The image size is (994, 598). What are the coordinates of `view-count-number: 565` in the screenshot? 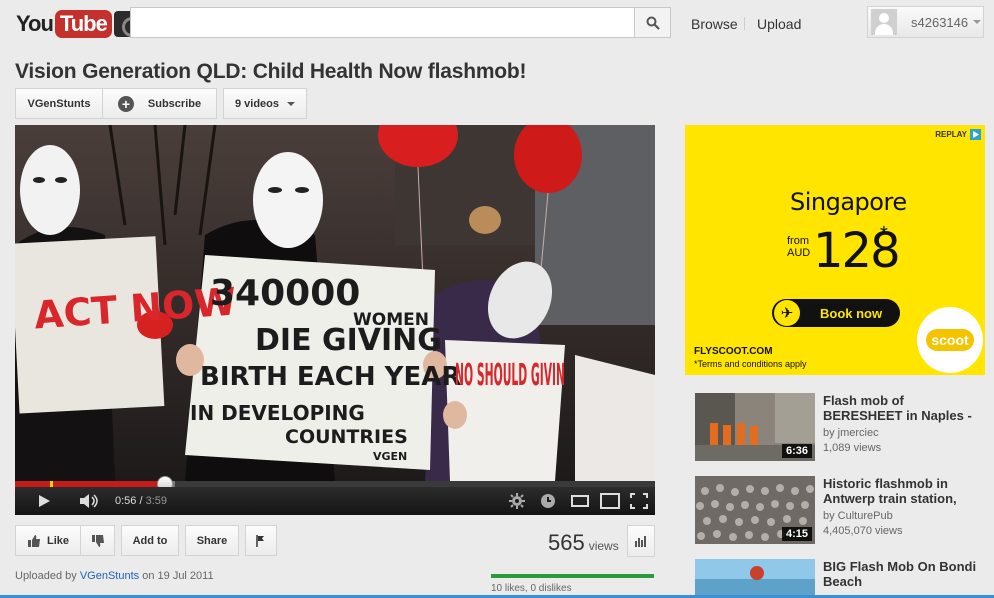 It's located at (566, 542).